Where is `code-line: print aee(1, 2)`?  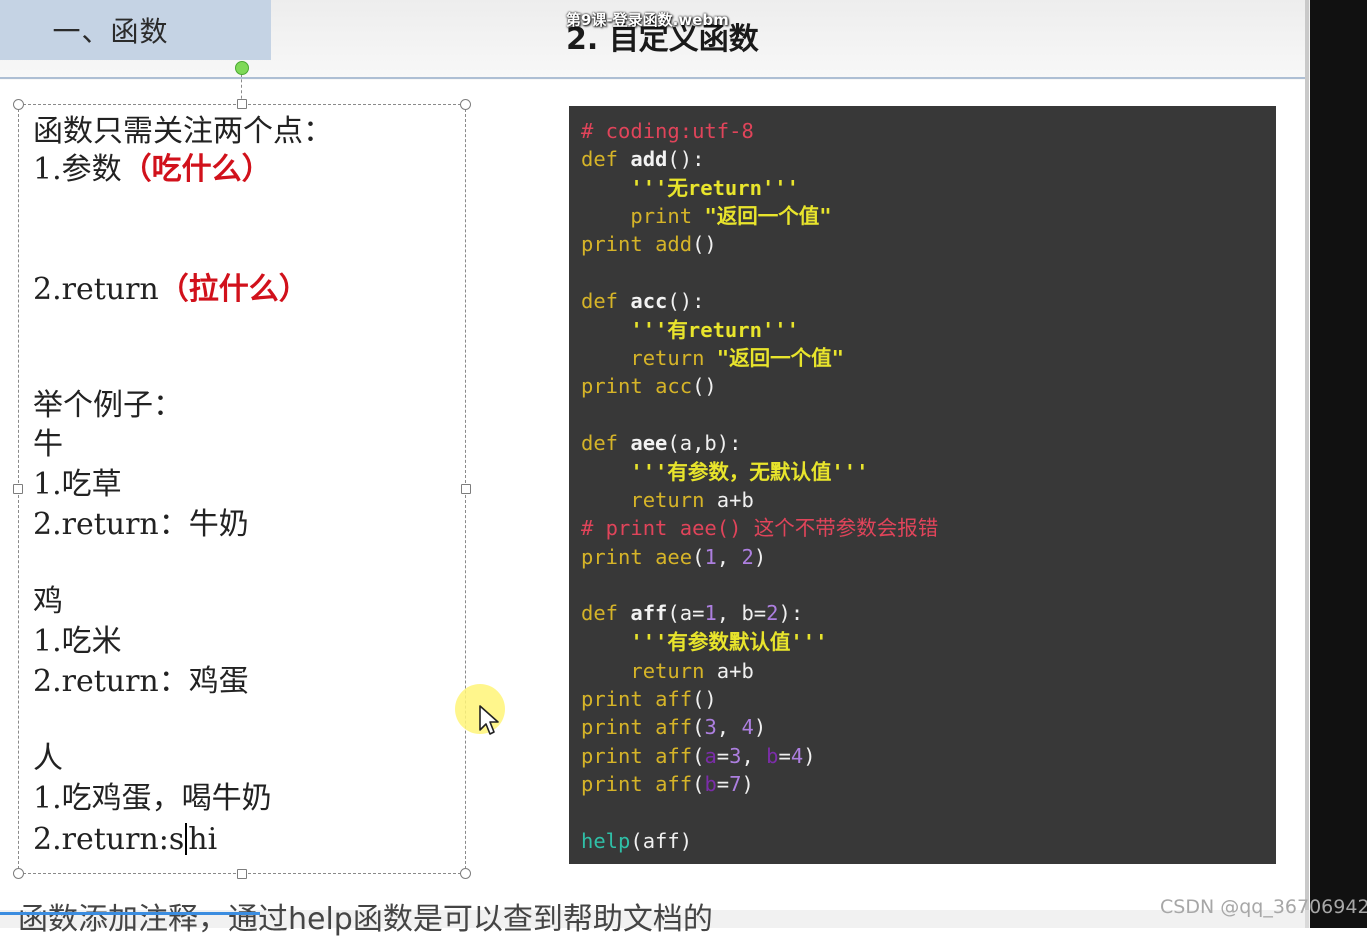 code-line: print aee(1, 2) is located at coordinates (673, 557).